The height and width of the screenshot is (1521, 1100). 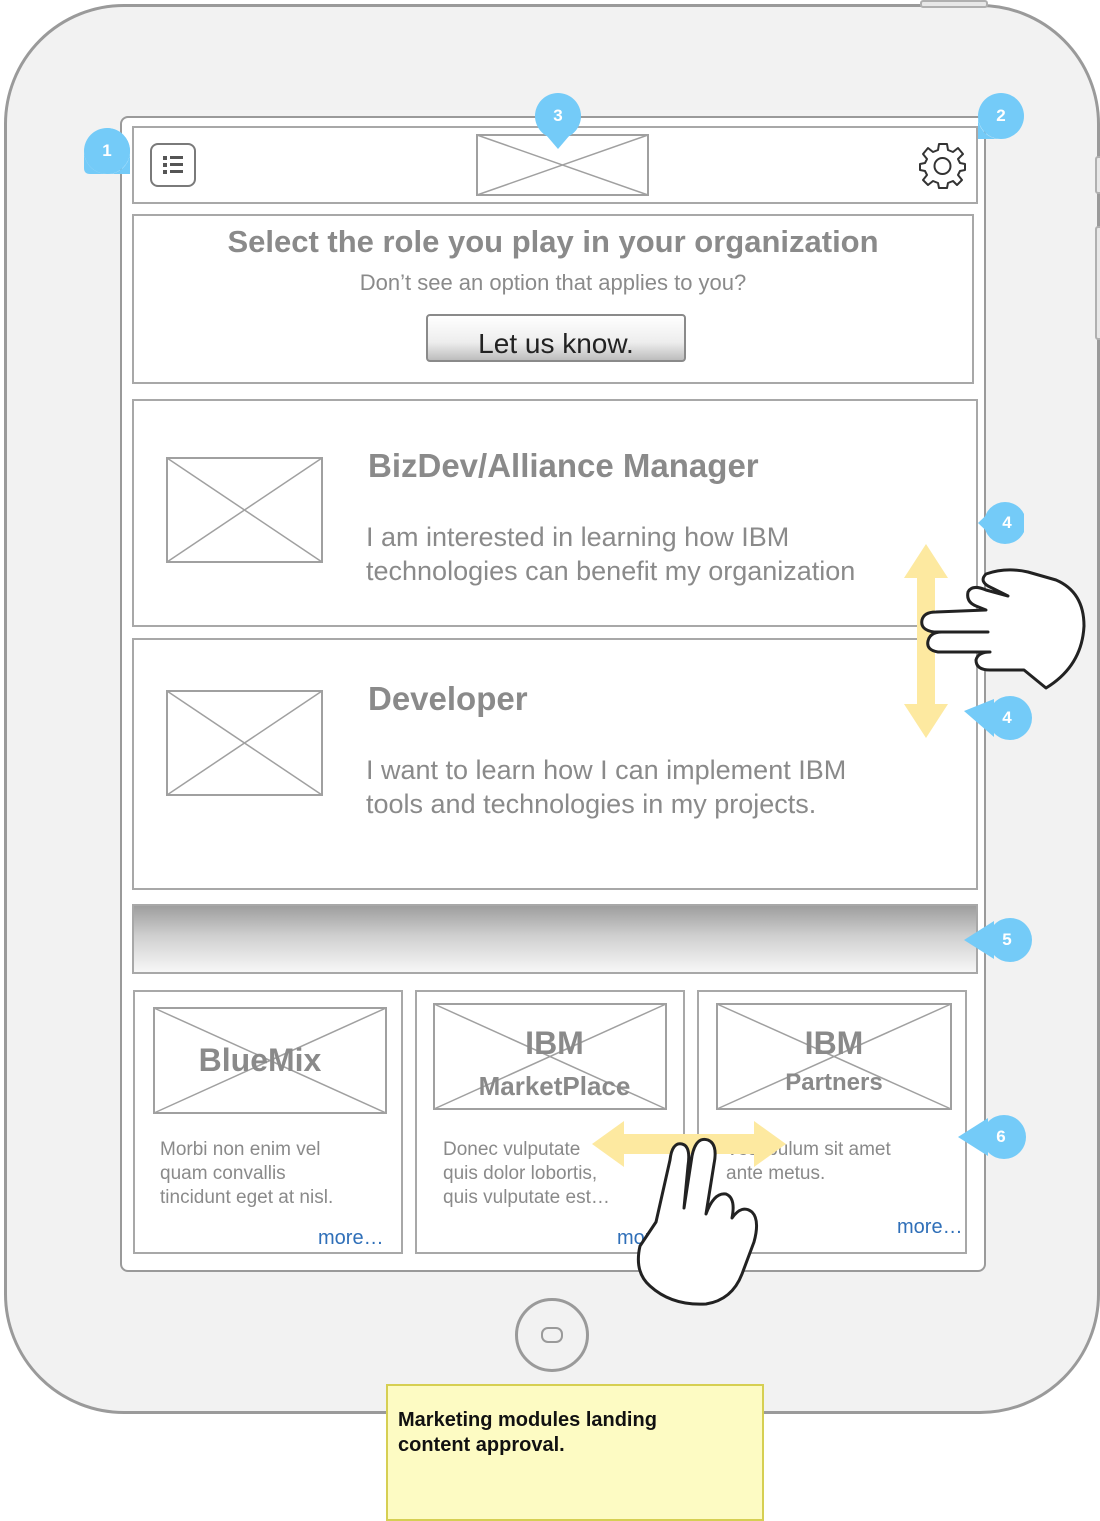 I want to click on menu-button, so click(x=173, y=165).